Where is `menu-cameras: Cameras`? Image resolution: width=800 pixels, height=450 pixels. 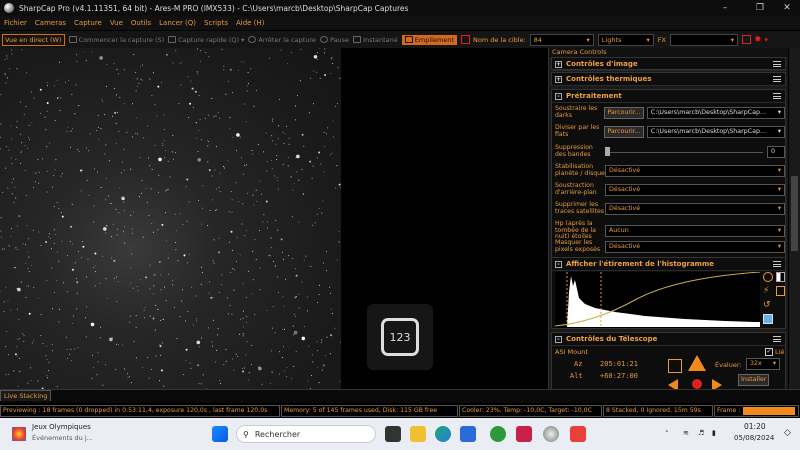 menu-cameras: Cameras is located at coordinates (50, 23).